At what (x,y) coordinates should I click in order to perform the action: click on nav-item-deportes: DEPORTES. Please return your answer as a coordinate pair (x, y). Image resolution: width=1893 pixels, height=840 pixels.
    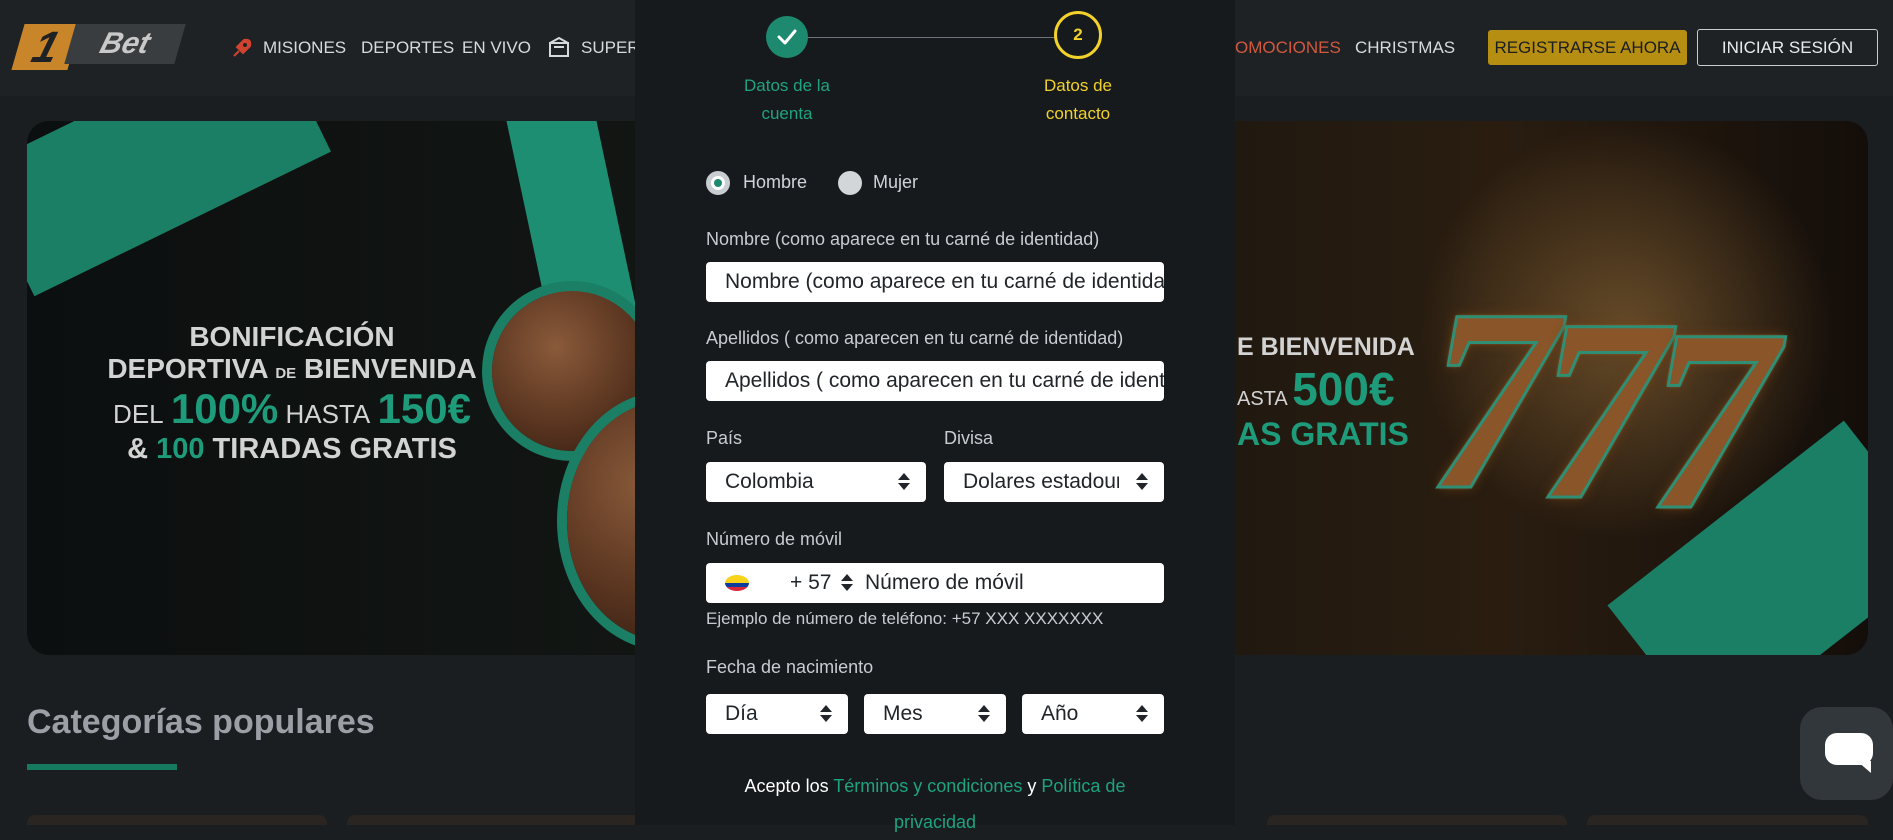
    Looking at the image, I should click on (407, 48).